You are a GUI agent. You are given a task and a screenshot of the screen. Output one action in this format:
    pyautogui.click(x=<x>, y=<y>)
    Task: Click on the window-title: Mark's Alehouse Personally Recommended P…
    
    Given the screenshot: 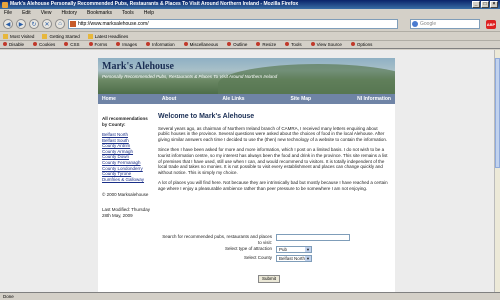 What is the action you would take?
    pyautogui.click(x=154, y=4)
    